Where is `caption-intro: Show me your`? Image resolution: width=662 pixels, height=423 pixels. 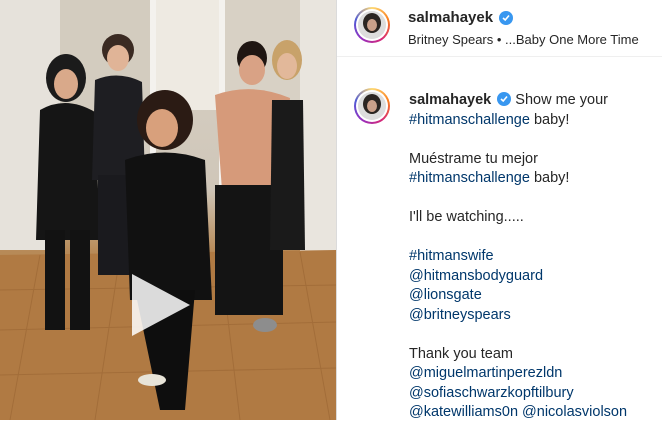 caption-intro: Show me your is located at coordinates (561, 100).